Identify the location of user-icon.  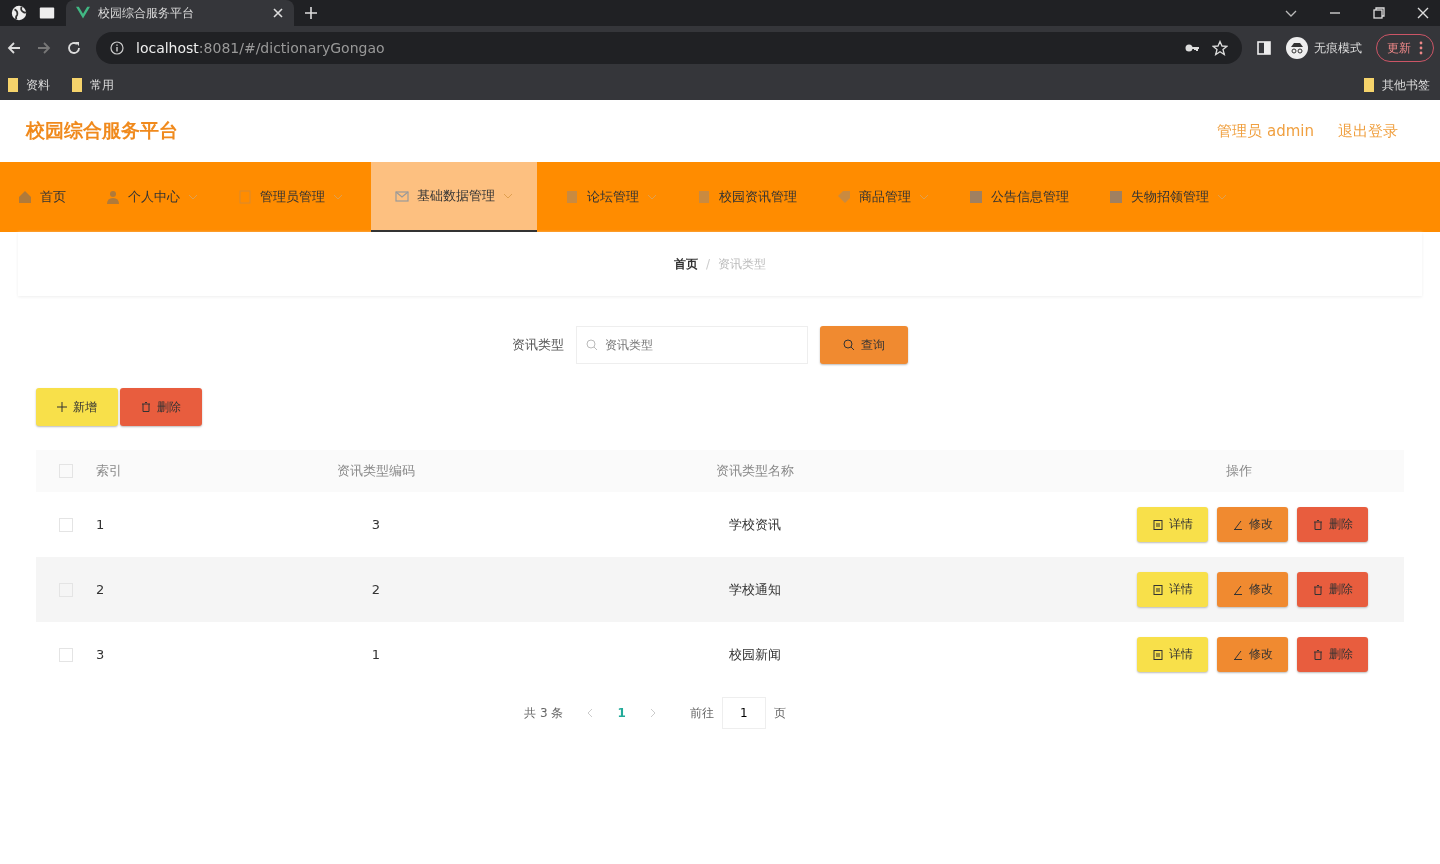
(113, 197).